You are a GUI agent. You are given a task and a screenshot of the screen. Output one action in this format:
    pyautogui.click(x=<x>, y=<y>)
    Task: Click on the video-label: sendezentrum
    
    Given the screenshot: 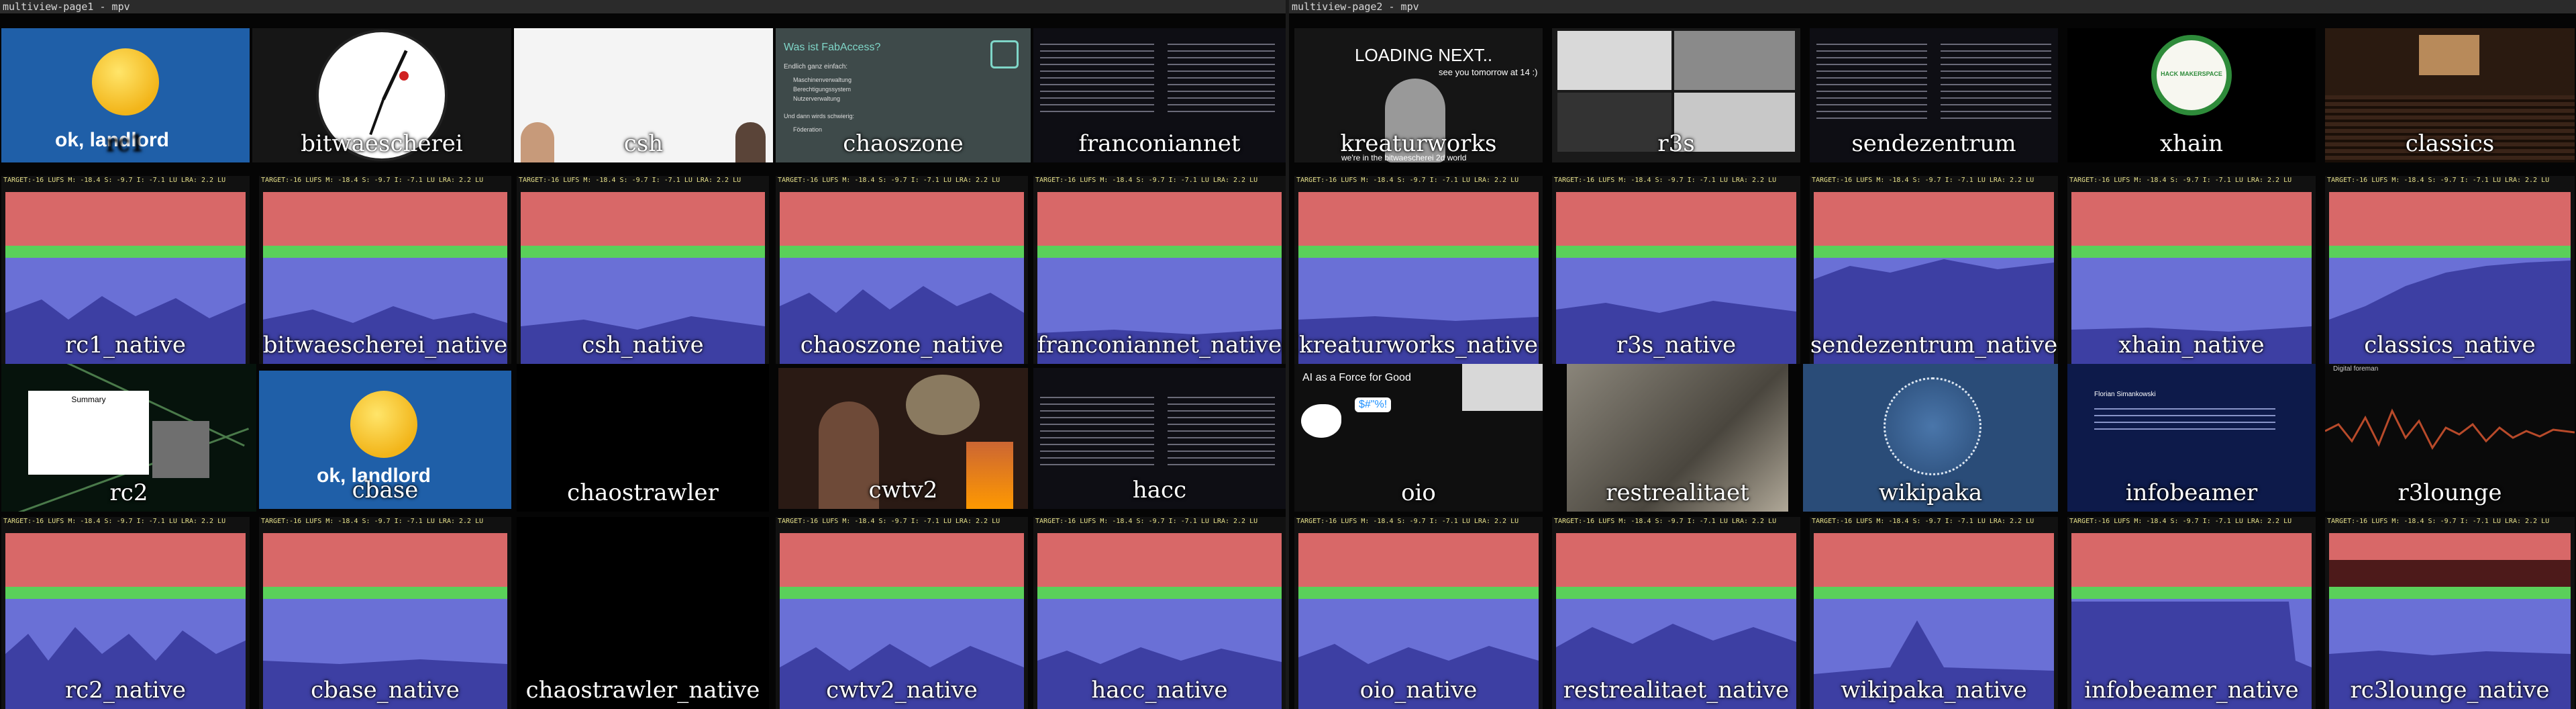 What is the action you would take?
    pyautogui.click(x=1933, y=143)
    